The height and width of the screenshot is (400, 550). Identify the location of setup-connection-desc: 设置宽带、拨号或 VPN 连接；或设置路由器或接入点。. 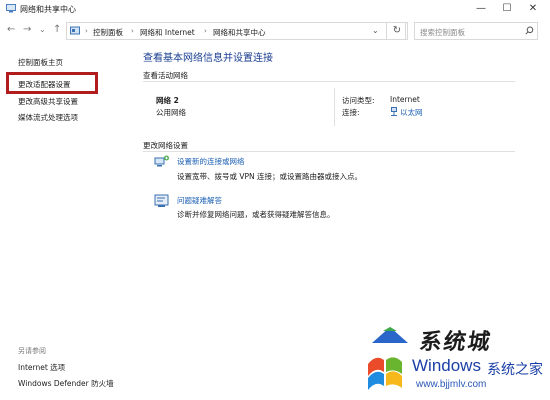
(270, 176).